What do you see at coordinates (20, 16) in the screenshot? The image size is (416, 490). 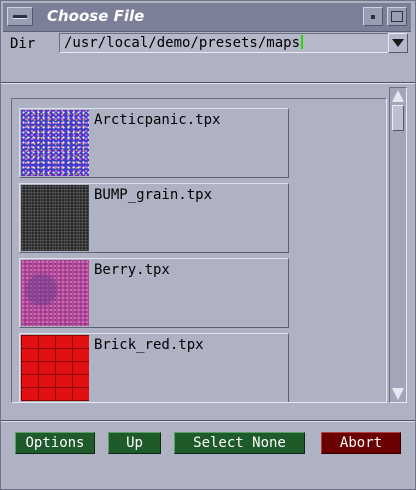 I see `window-menu-icon` at bounding box center [20, 16].